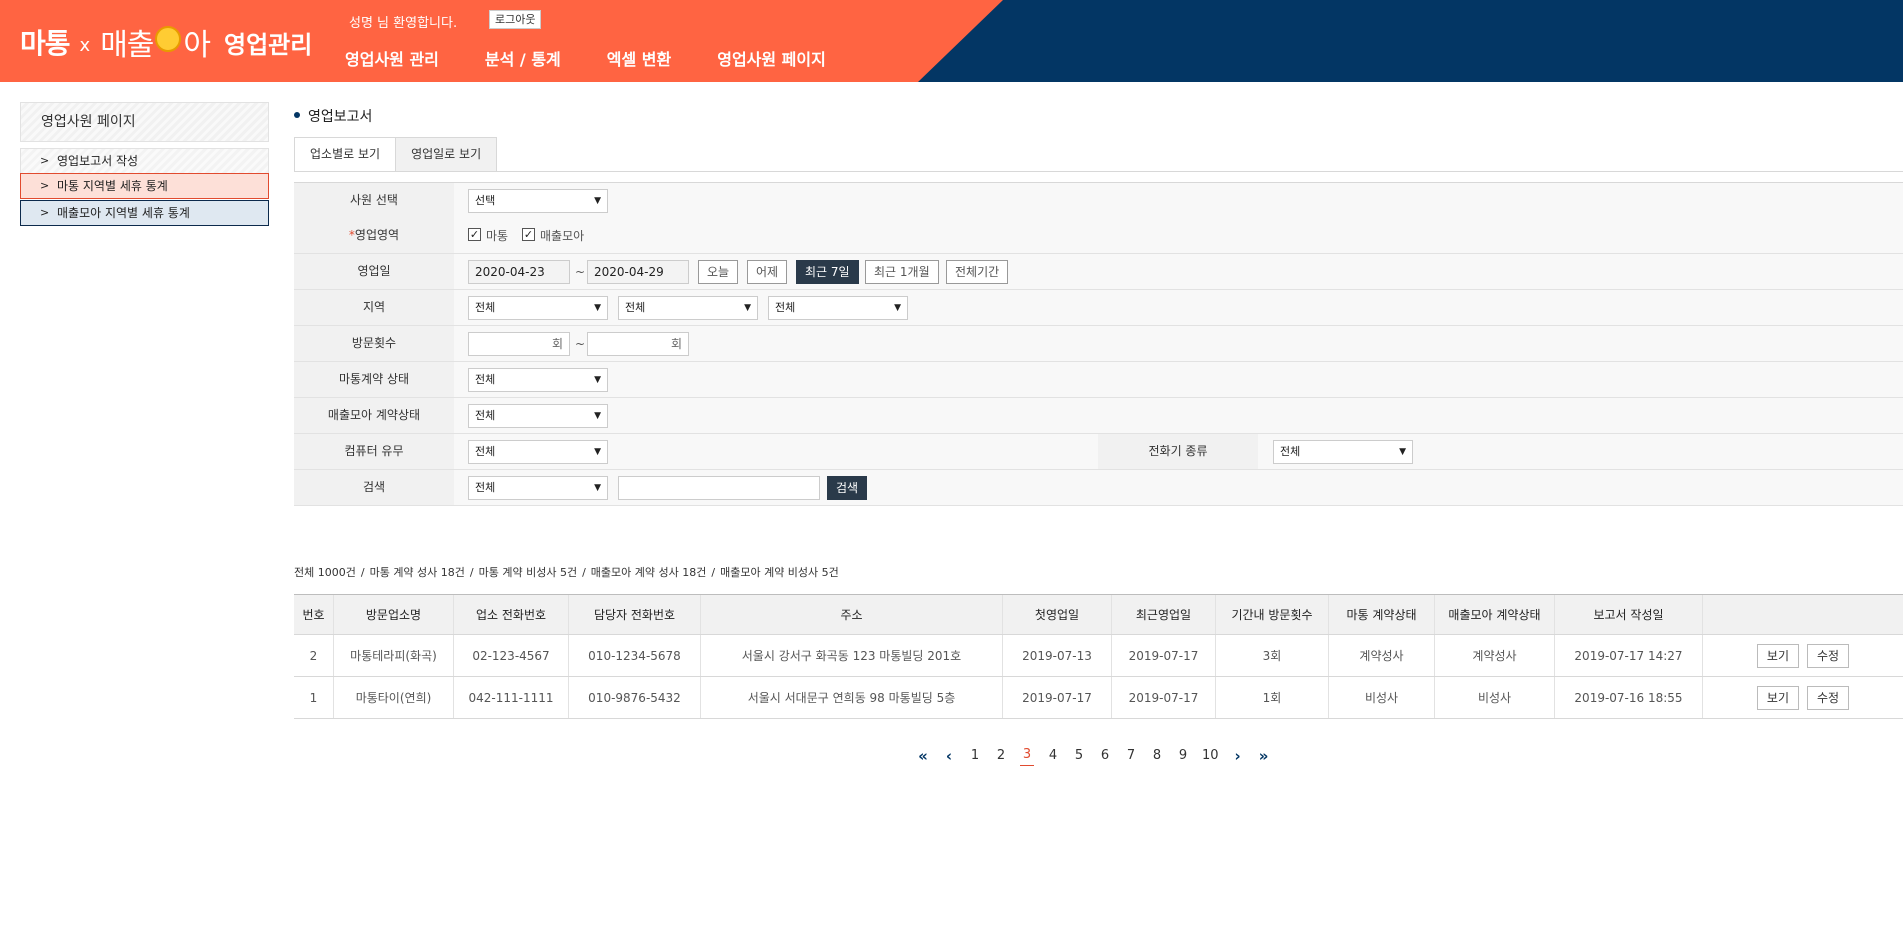 This screenshot has width=1903, height=937. I want to click on area-matong-label: 마통, so click(497, 236).